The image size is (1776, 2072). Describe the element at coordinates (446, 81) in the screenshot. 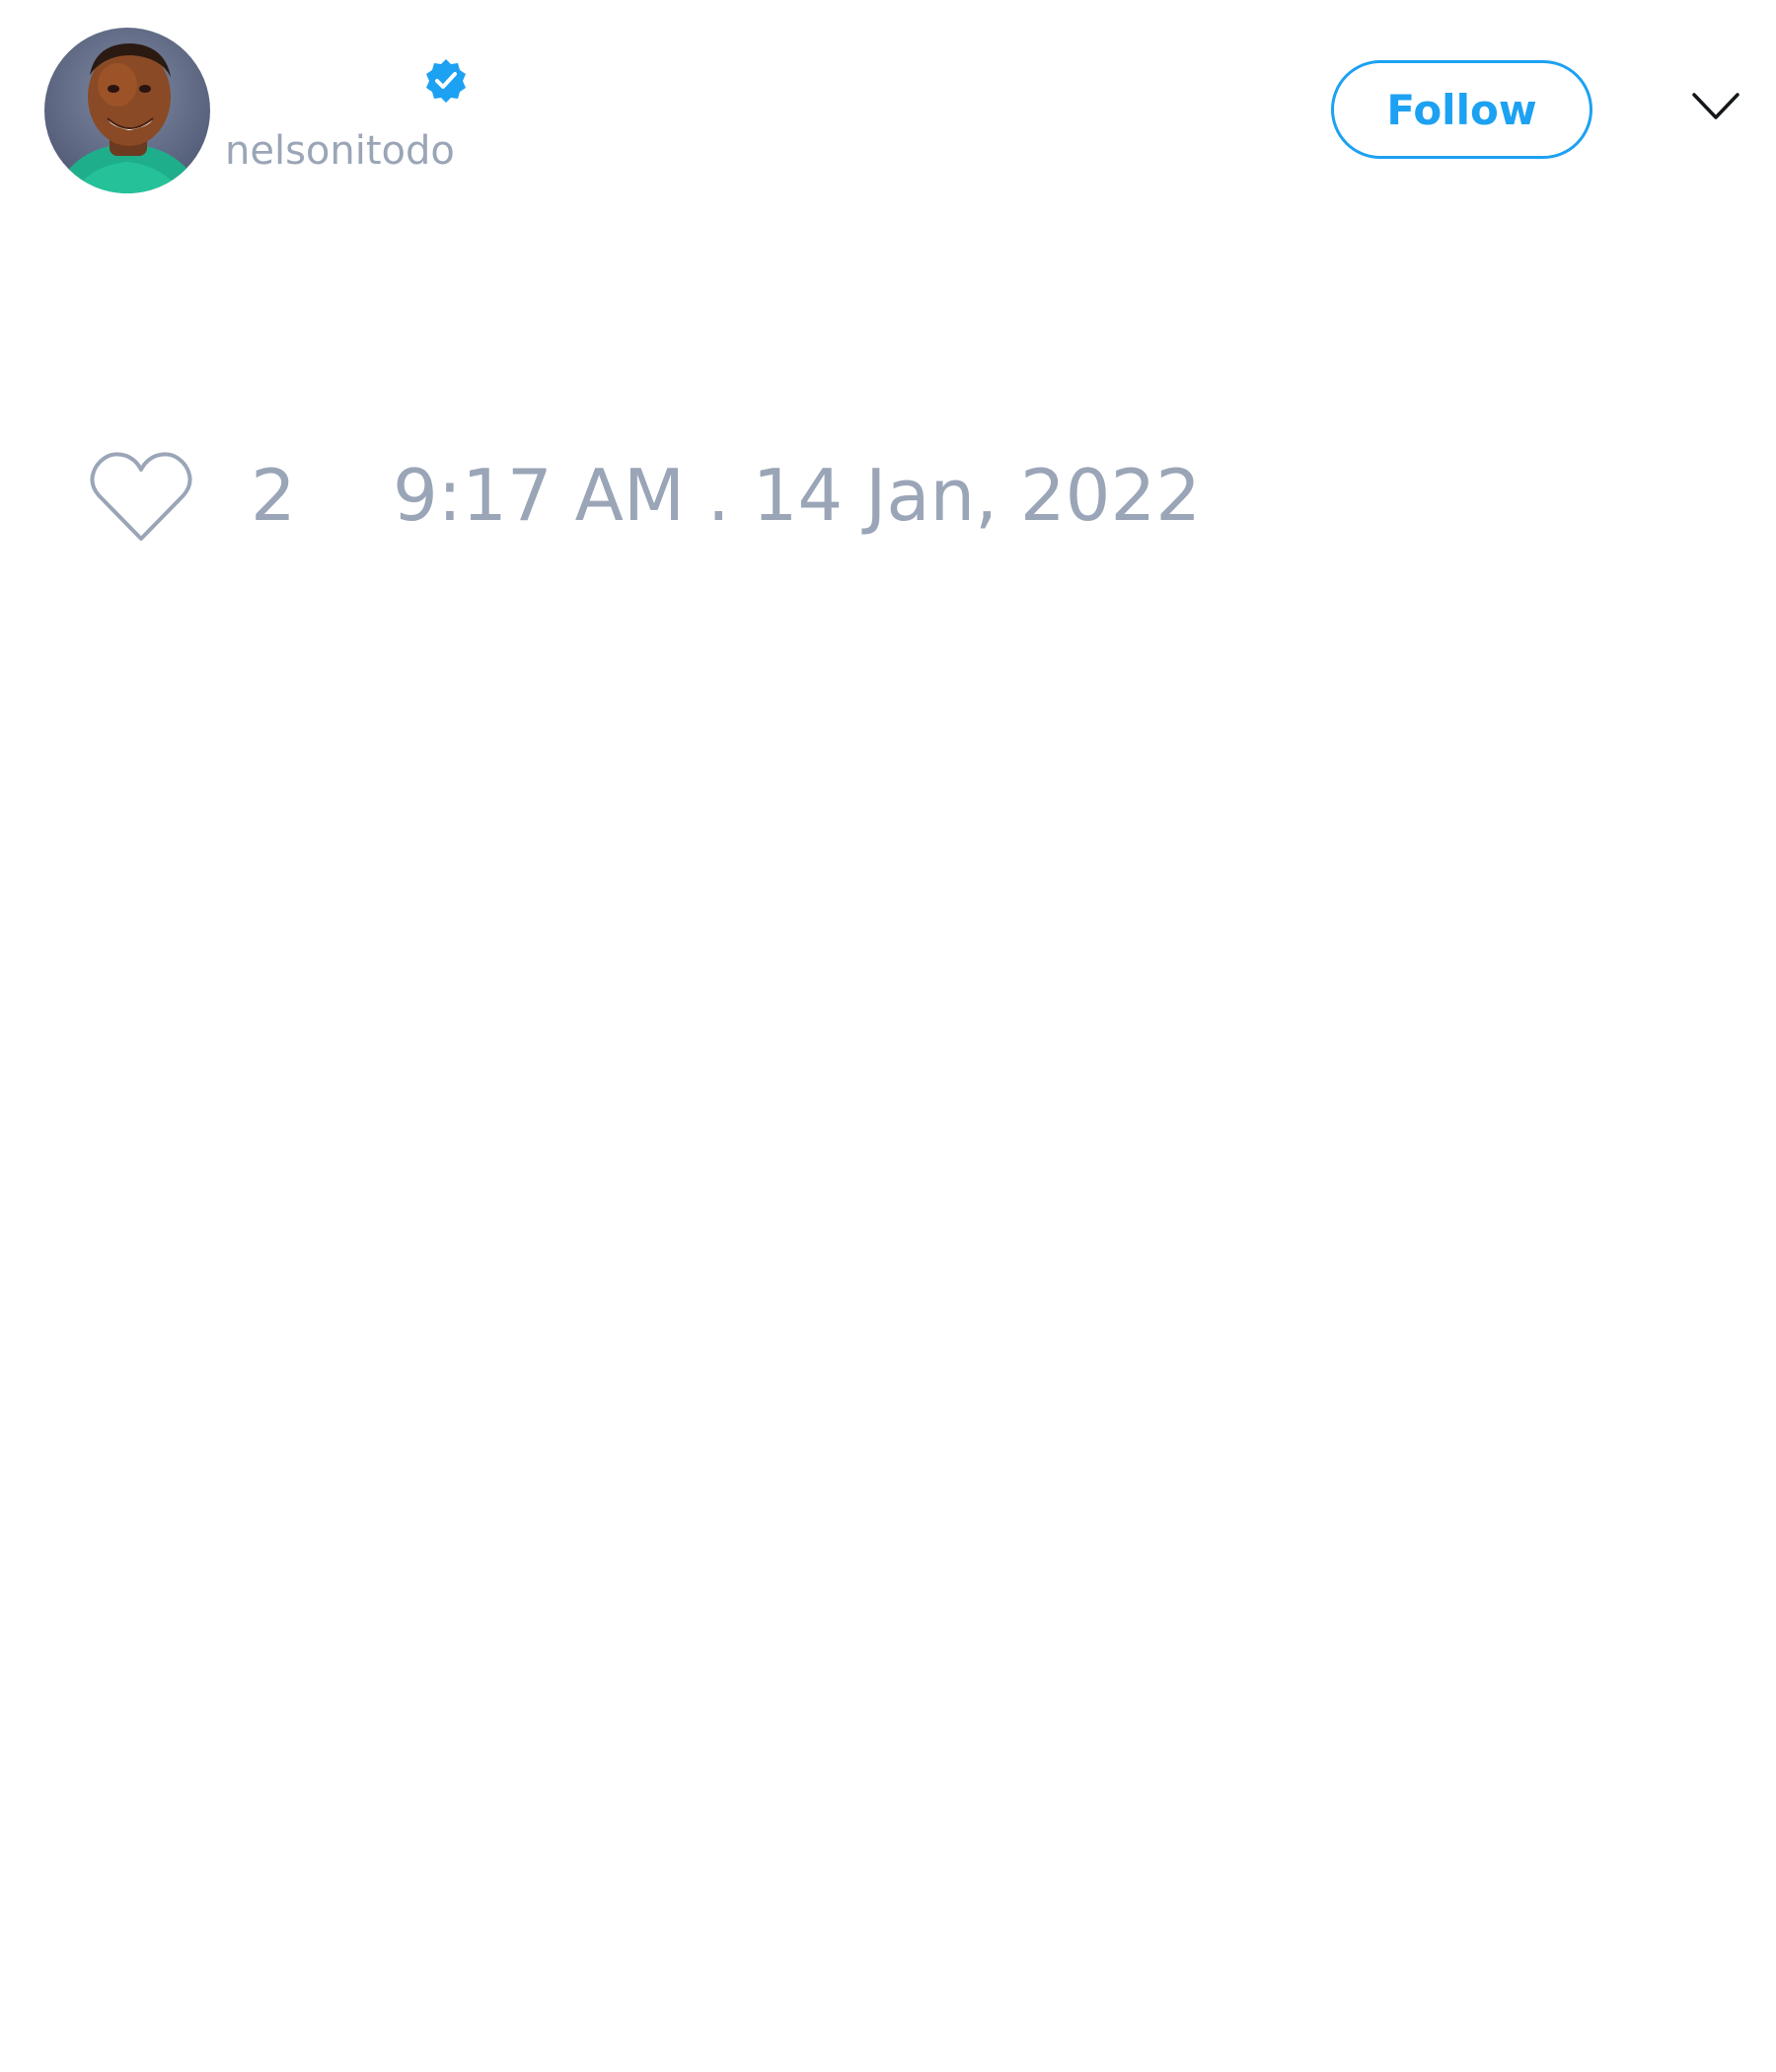

I see `verified-badge-icon` at that location.